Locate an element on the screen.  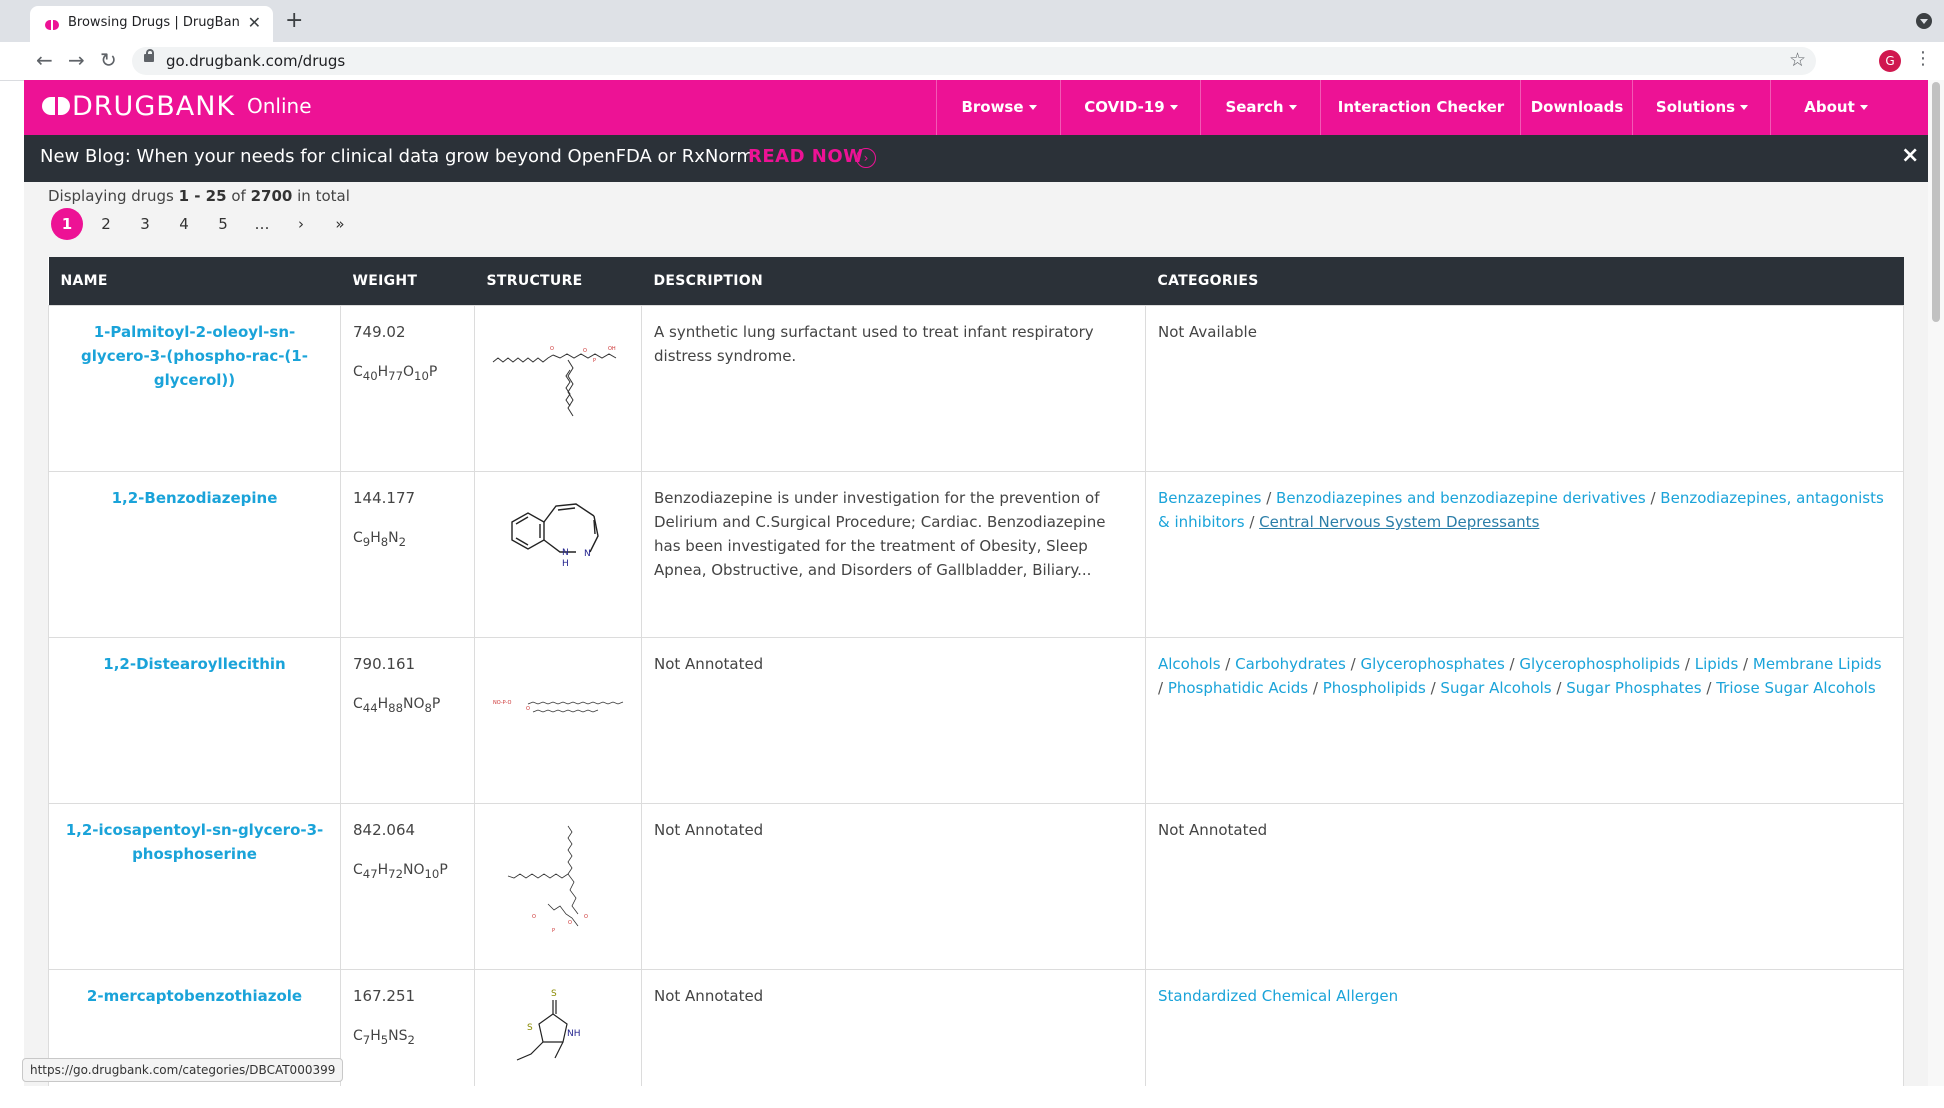
new-tab-button: + is located at coordinates (294, 20).